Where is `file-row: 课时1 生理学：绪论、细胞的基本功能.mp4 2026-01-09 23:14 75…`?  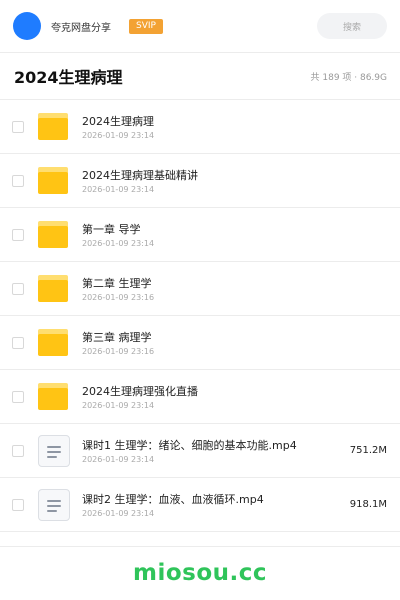
file-row: 课时1 生理学：绪论、细胞的基本功能.mp4 2026-01-09 23:14 75… is located at coordinates (200, 451).